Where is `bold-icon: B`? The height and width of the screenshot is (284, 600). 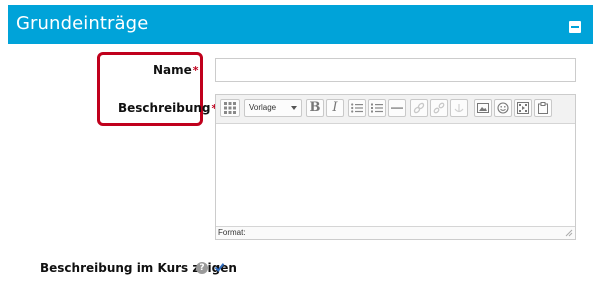
bold-icon: B is located at coordinates (315, 108).